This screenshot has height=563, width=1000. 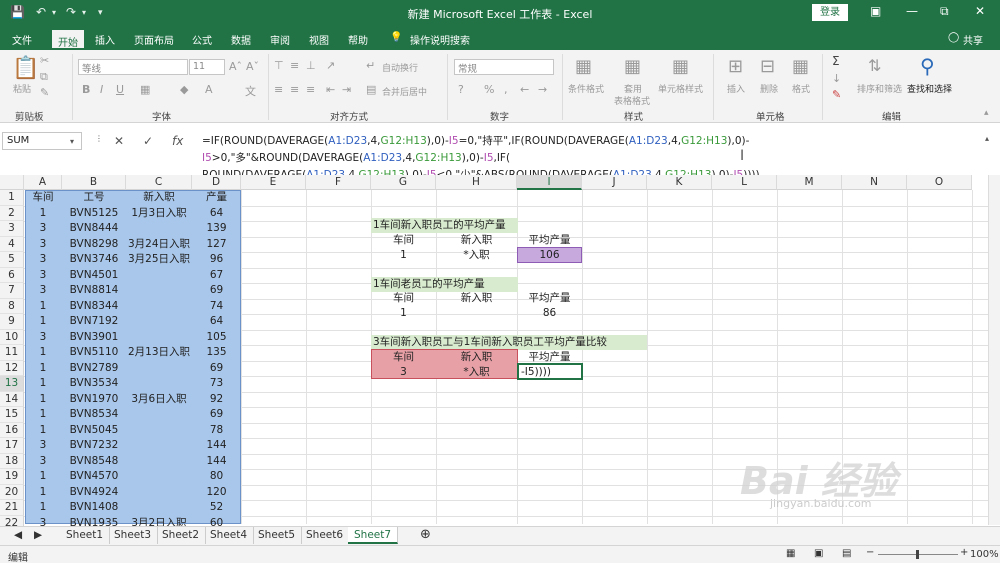 I want to click on table-header-cell: 车间, so click(x=43, y=198).